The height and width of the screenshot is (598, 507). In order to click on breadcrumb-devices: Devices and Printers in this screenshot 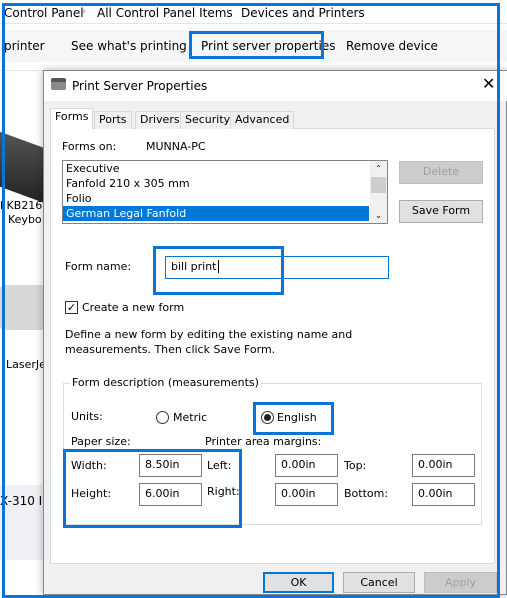, I will do `click(303, 13)`.